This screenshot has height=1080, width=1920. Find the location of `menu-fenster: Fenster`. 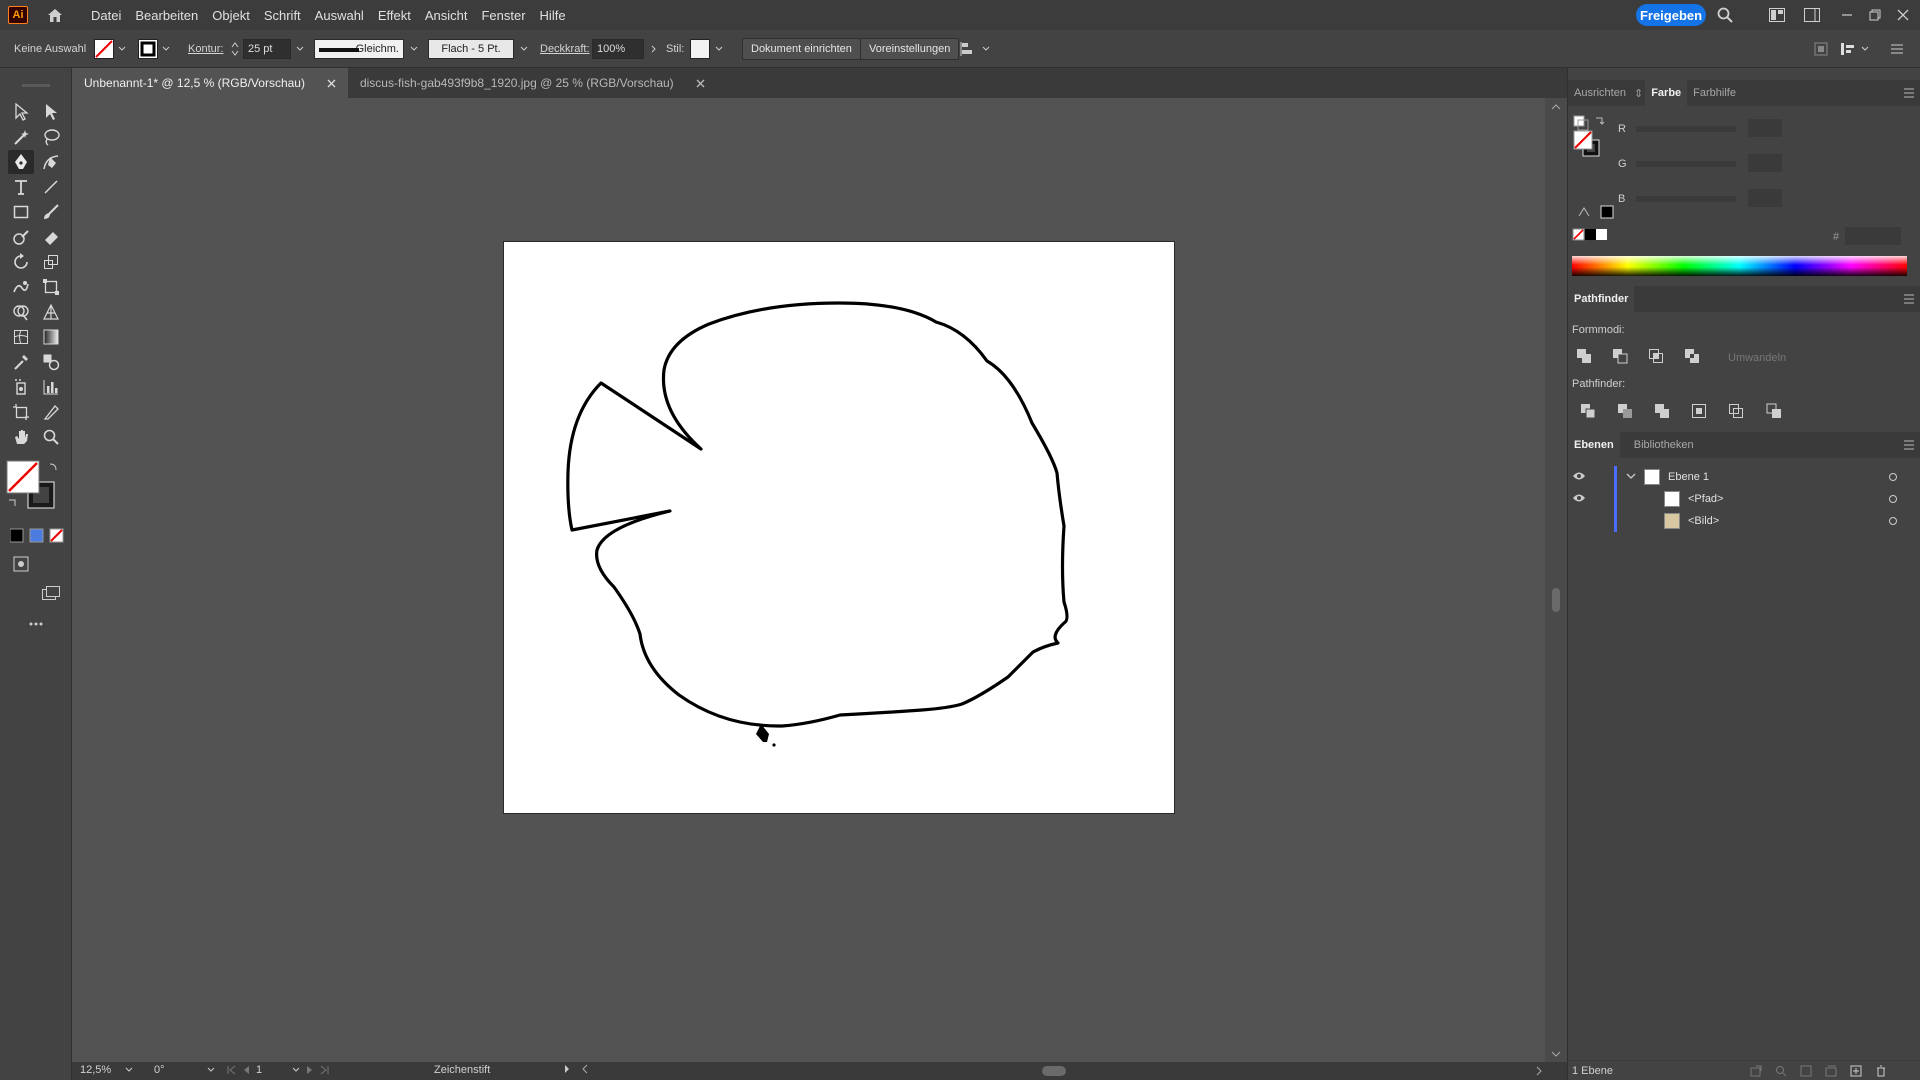

menu-fenster: Fenster is located at coordinates (503, 15).